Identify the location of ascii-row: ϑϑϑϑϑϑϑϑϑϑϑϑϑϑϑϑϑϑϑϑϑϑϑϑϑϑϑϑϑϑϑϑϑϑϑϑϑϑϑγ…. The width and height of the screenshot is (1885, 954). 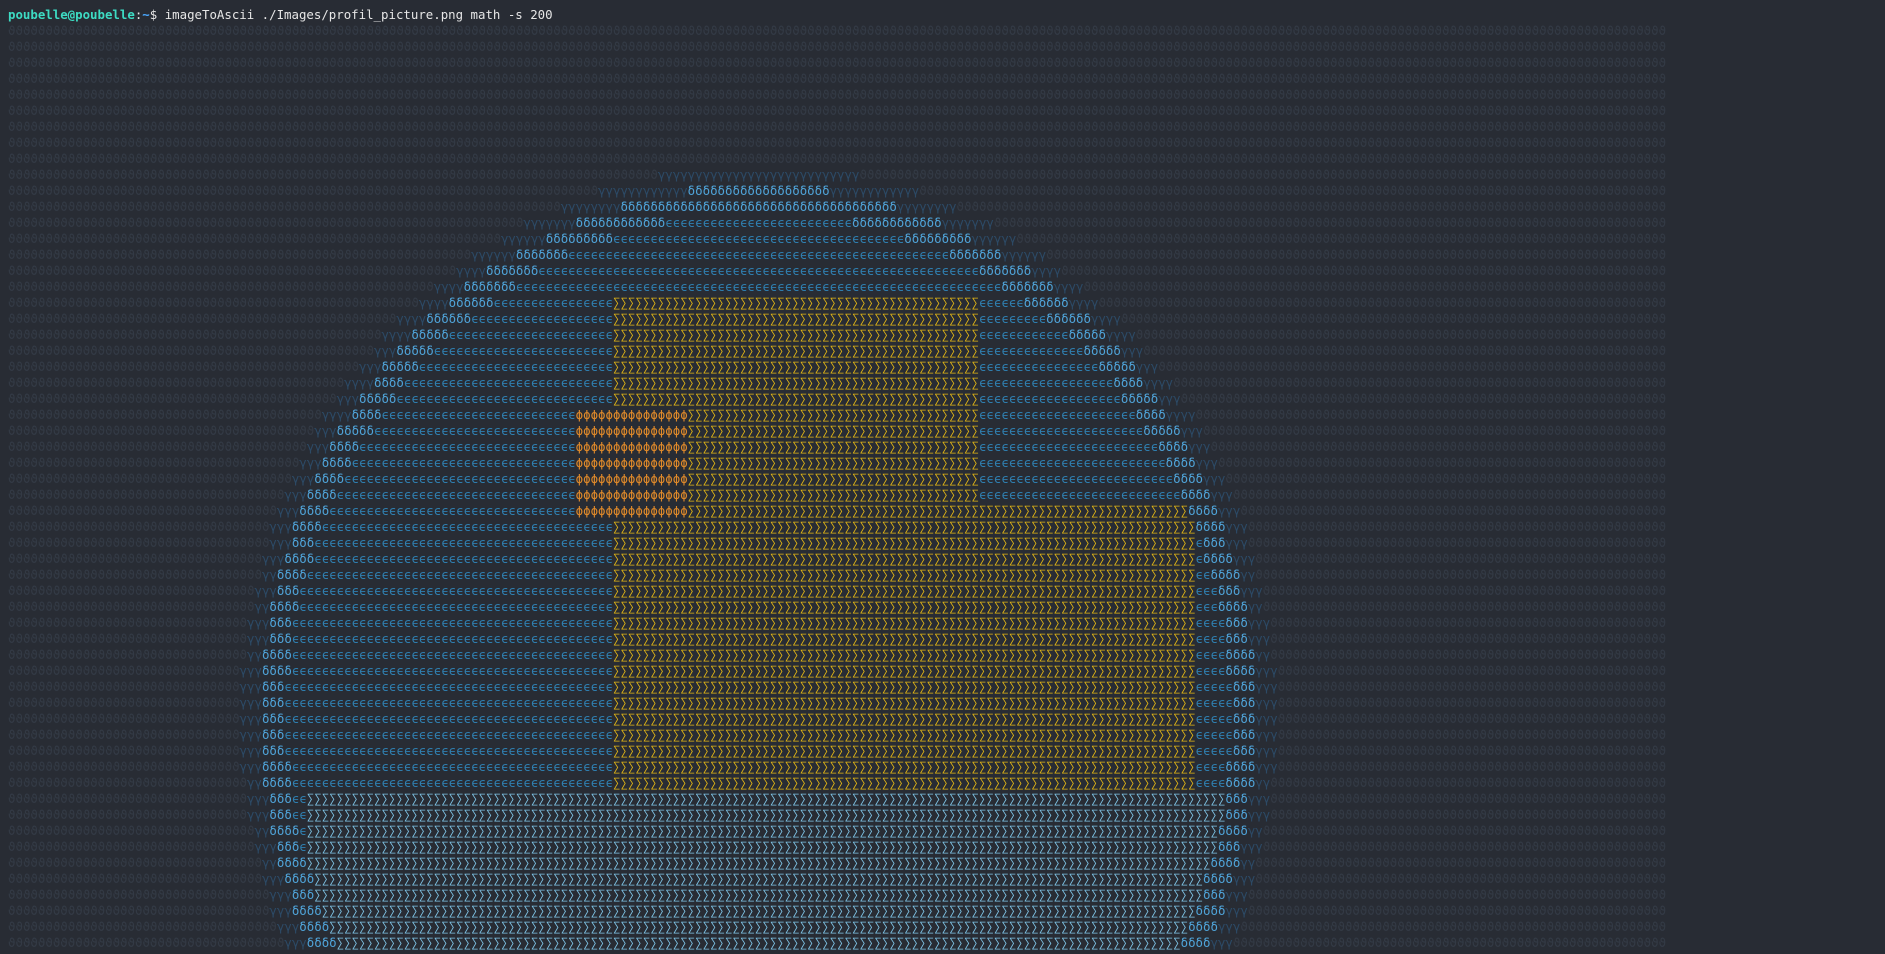
(837, 462).